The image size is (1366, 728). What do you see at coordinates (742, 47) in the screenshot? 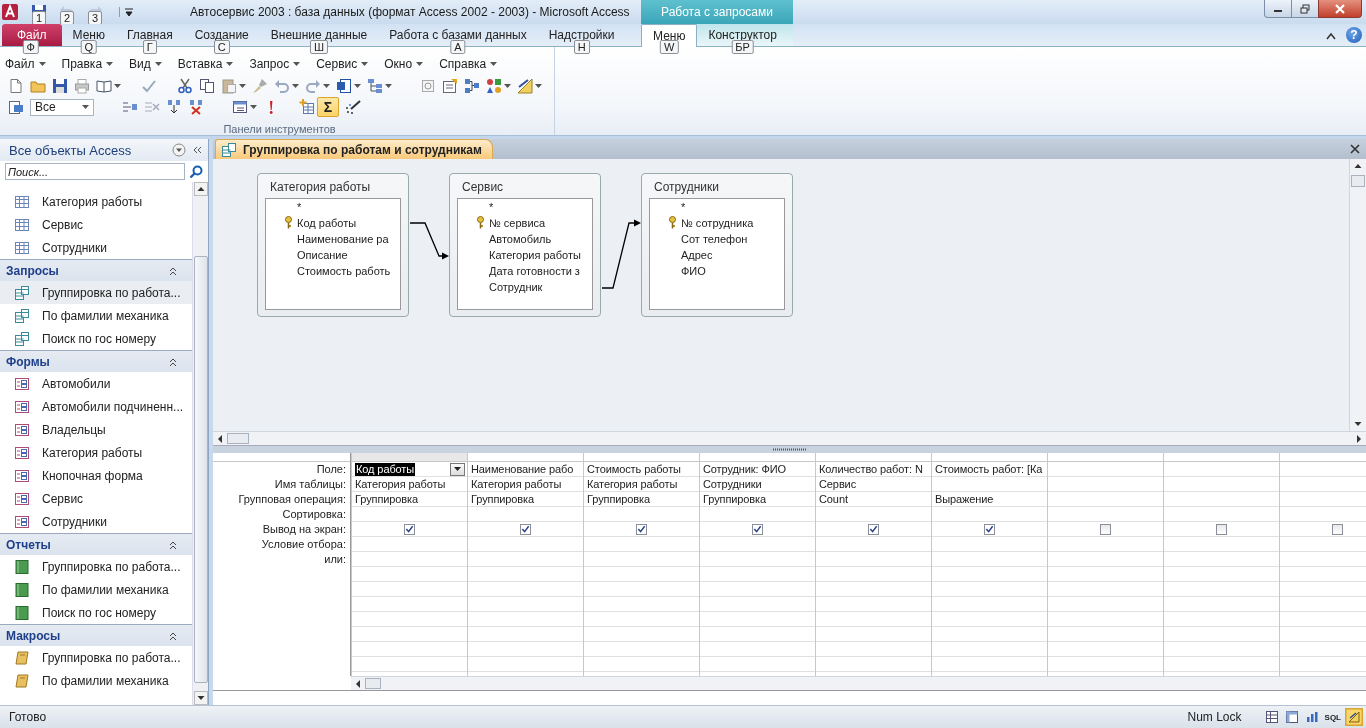
I see `keytip-tooltip: БР` at bounding box center [742, 47].